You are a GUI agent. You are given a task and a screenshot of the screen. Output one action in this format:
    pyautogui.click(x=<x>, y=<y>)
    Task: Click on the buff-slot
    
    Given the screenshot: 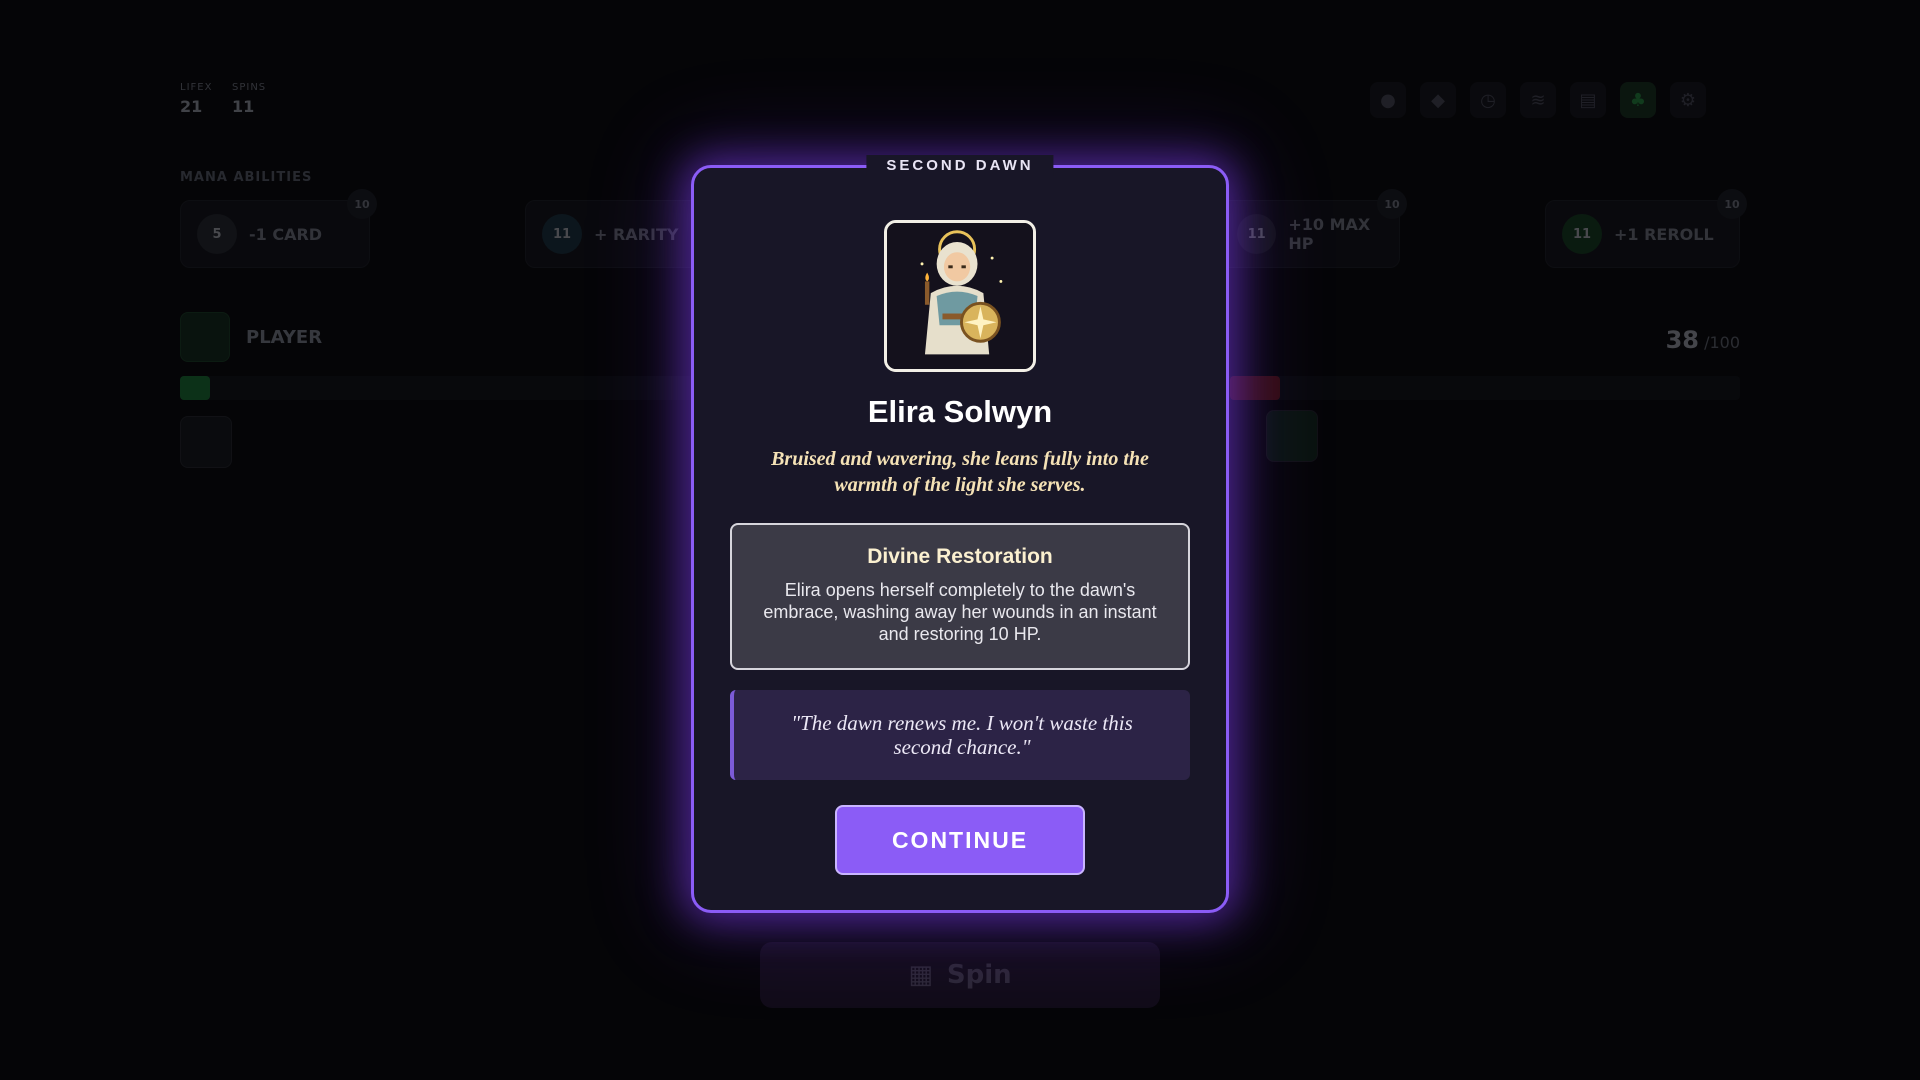 What is the action you would take?
    pyautogui.click(x=1292, y=436)
    